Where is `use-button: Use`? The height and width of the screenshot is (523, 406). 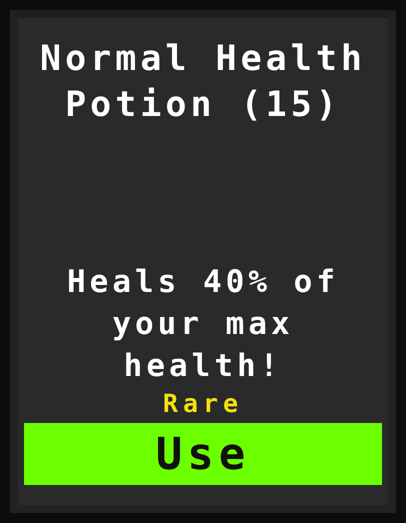
use-button: Use is located at coordinates (203, 454).